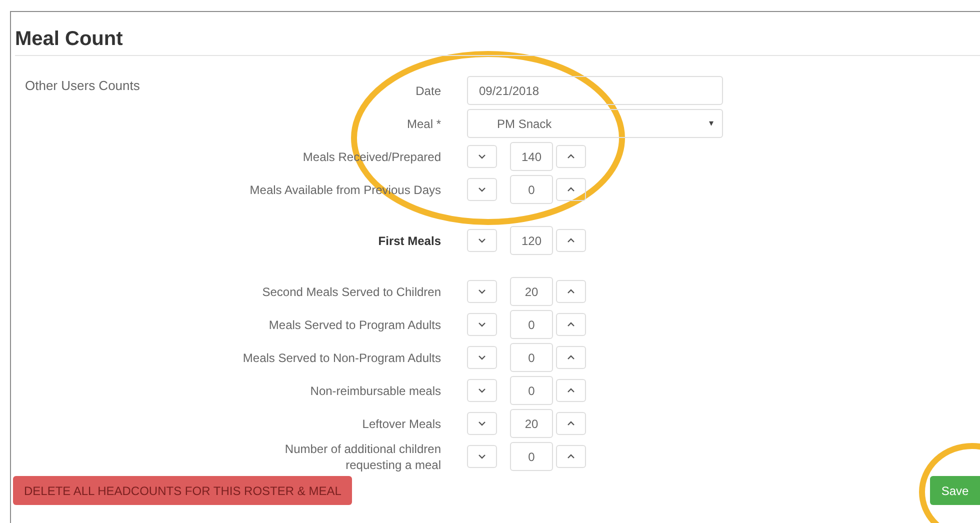 This screenshot has width=980, height=523. What do you see at coordinates (354, 324) in the screenshot?
I see `field-label: Meals Served to Program Adults` at bounding box center [354, 324].